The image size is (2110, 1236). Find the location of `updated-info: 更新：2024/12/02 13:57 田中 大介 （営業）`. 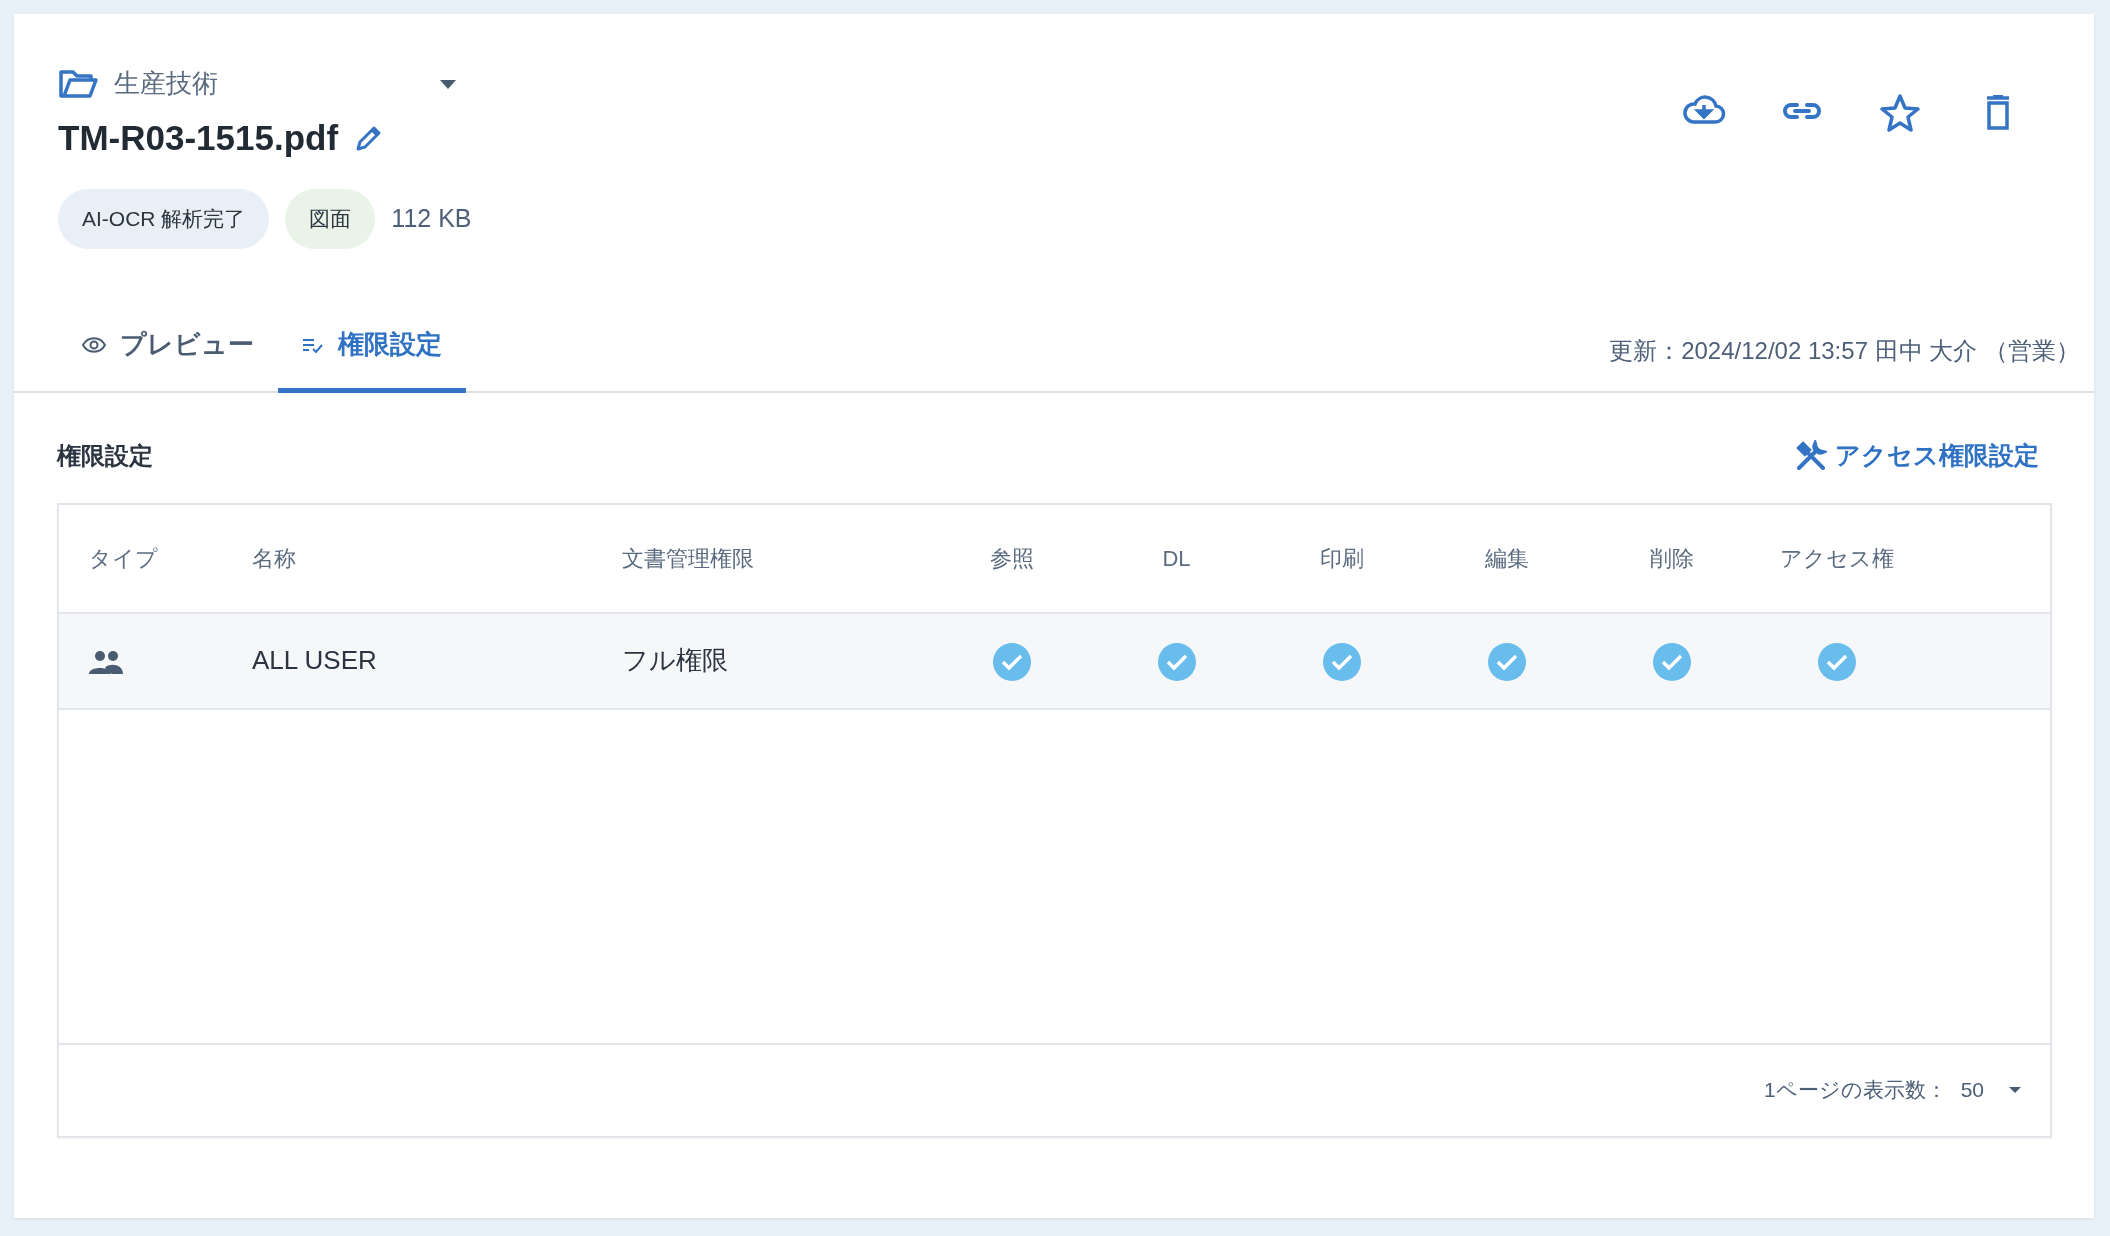

updated-info: 更新：2024/12/02 13:57 田中 大介 （営業） is located at coordinates (1844, 351).